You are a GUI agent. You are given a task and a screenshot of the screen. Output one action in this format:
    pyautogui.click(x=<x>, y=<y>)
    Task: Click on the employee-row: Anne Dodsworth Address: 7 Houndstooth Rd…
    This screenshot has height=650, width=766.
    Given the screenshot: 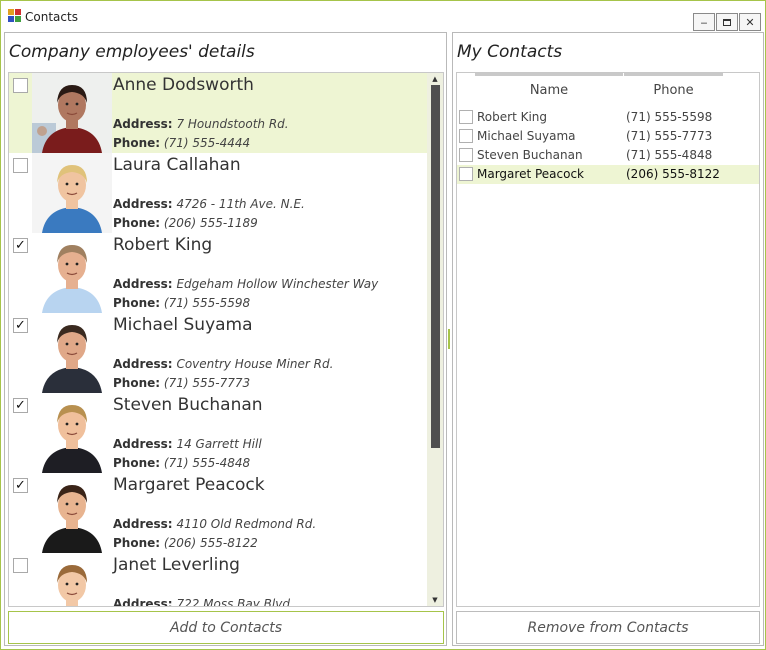 What is the action you would take?
    pyautogui.click(x=218, y=113)
    